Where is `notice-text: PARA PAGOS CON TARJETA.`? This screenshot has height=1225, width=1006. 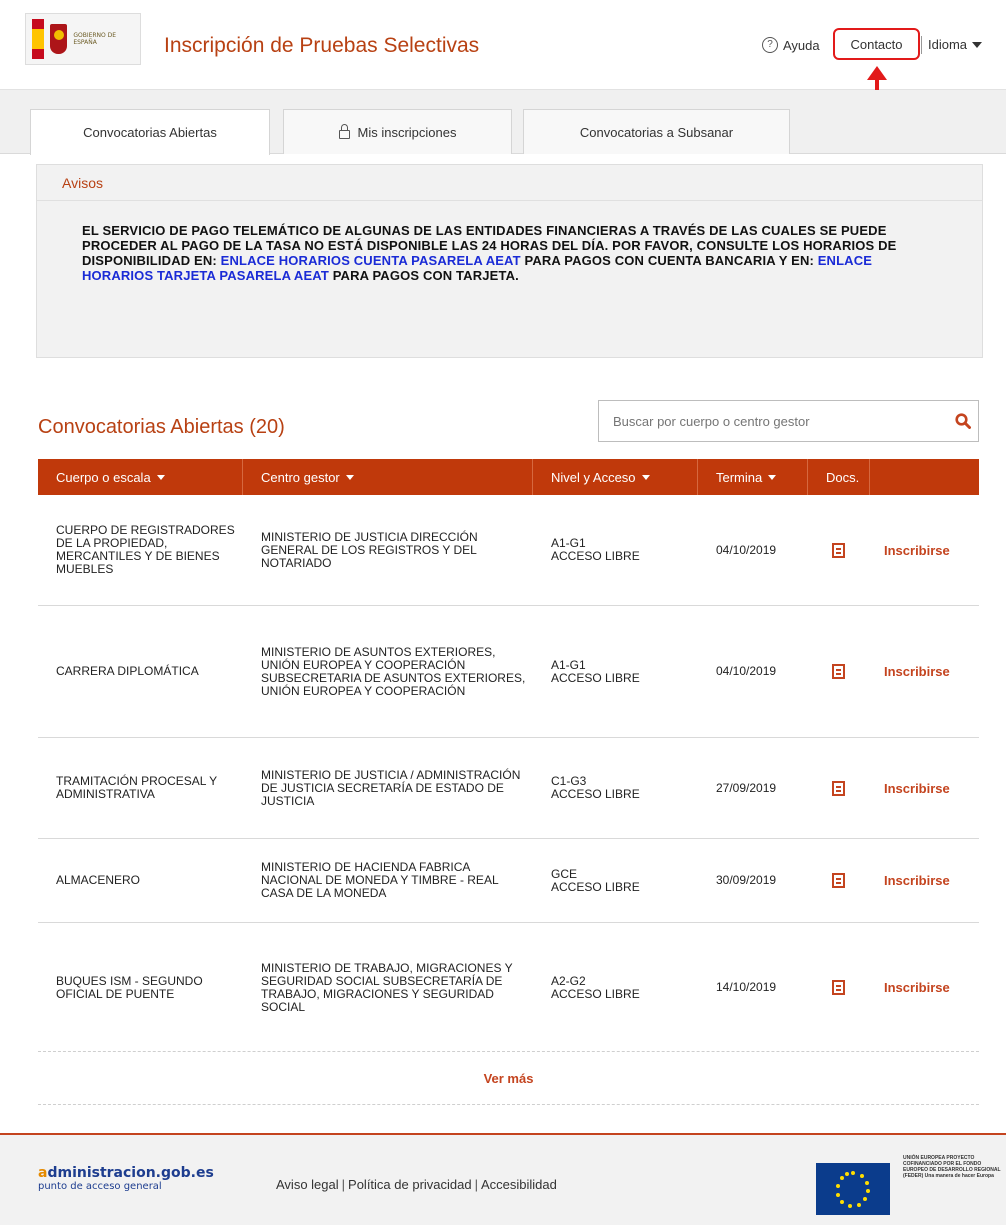 notice-text: PARA PAGOS CON TARJETA. is located at coordinates (423, 275).